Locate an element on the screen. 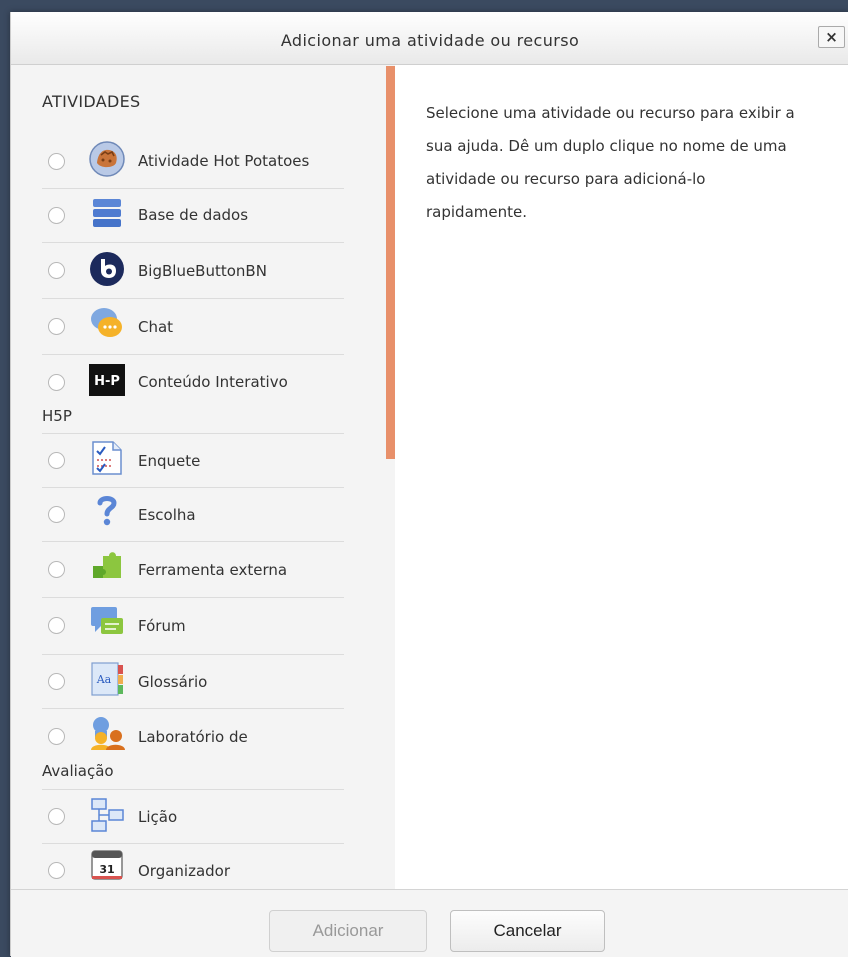 This screenshot has width=848, height=957. option-label: Enquete is located at coordinates (169, 461).